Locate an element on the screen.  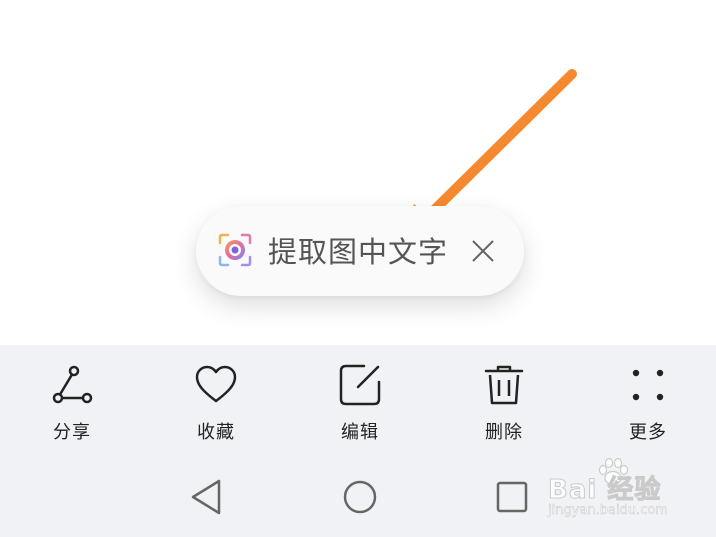
favorite-label: 收藏 is located at coordinates (216, 432).